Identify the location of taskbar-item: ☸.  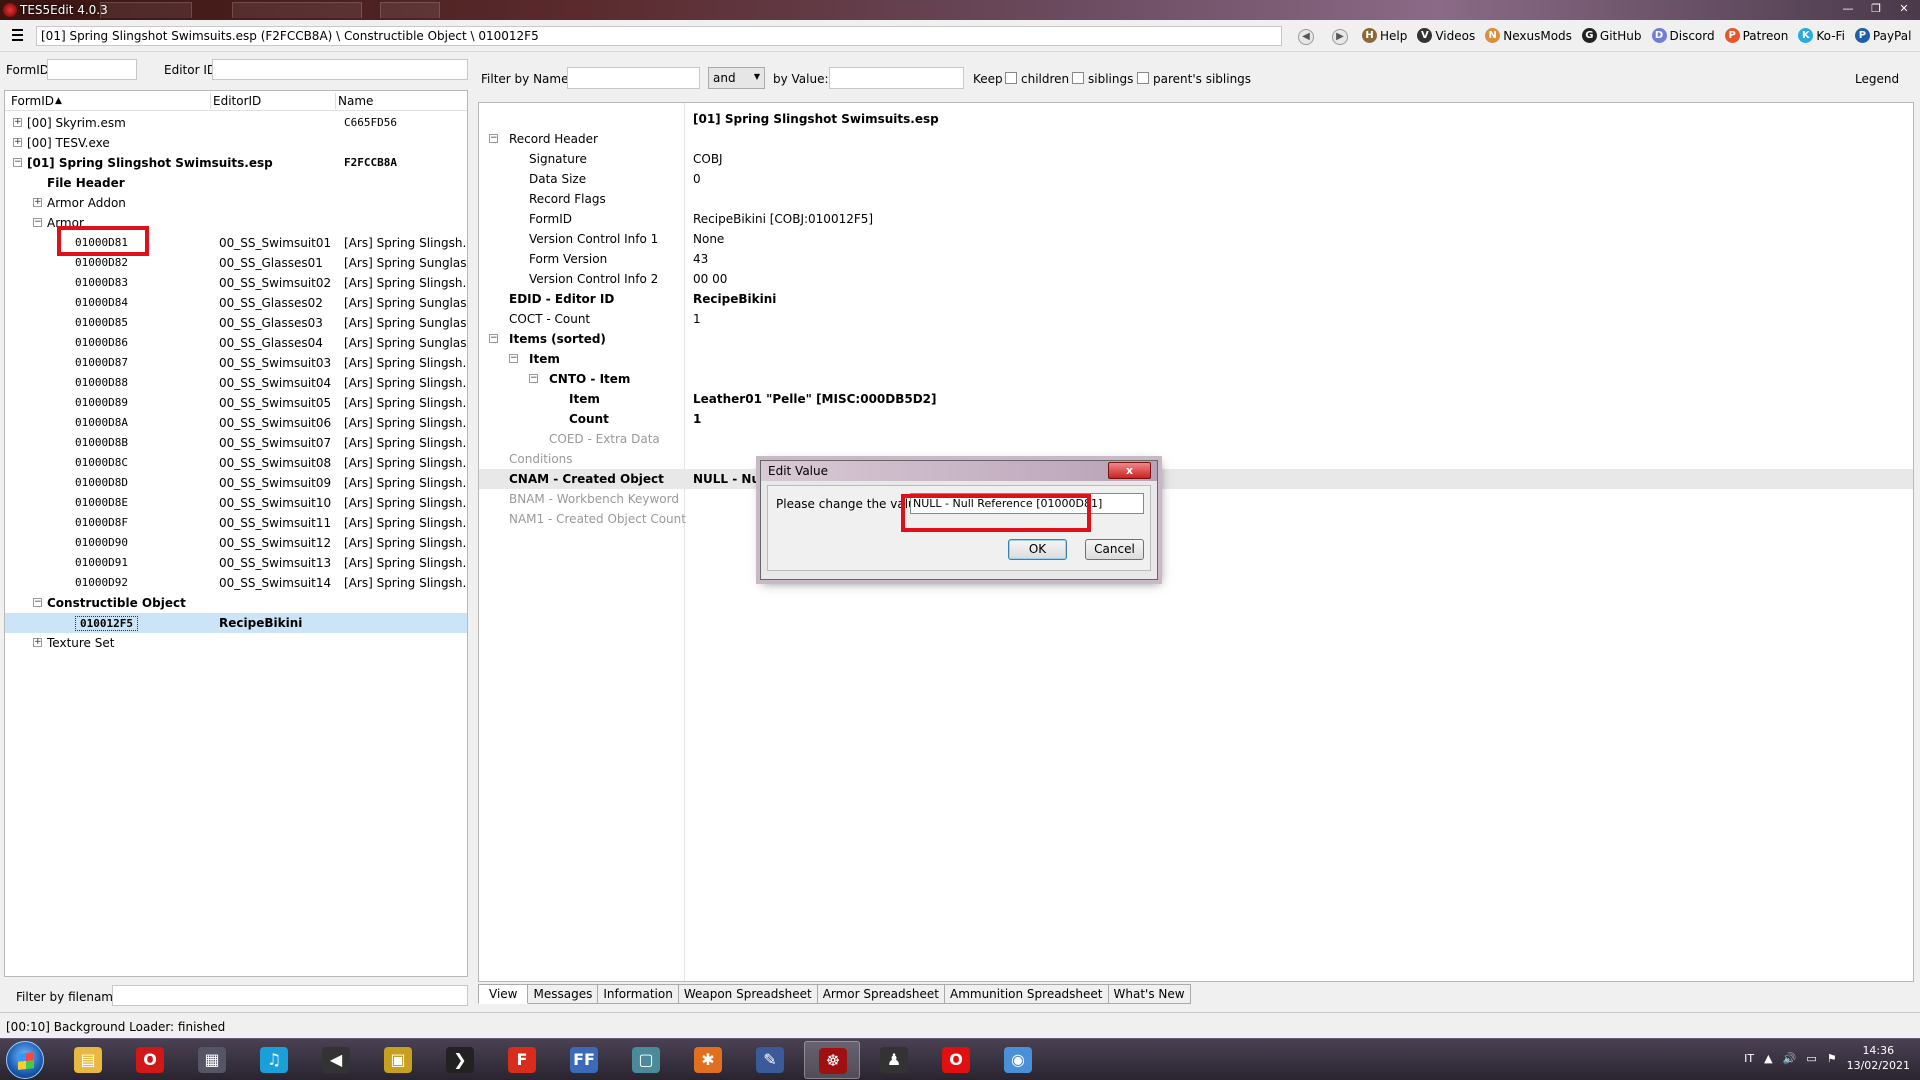
(832, 1060).